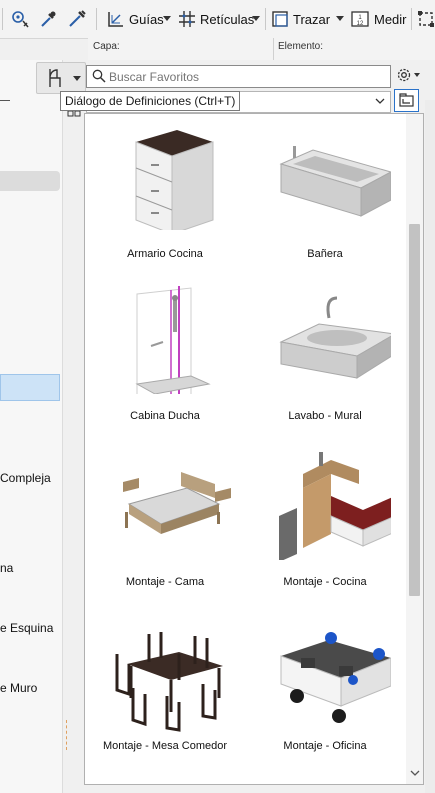  I want to click on zoom-fit-icon, so click(425, 19).